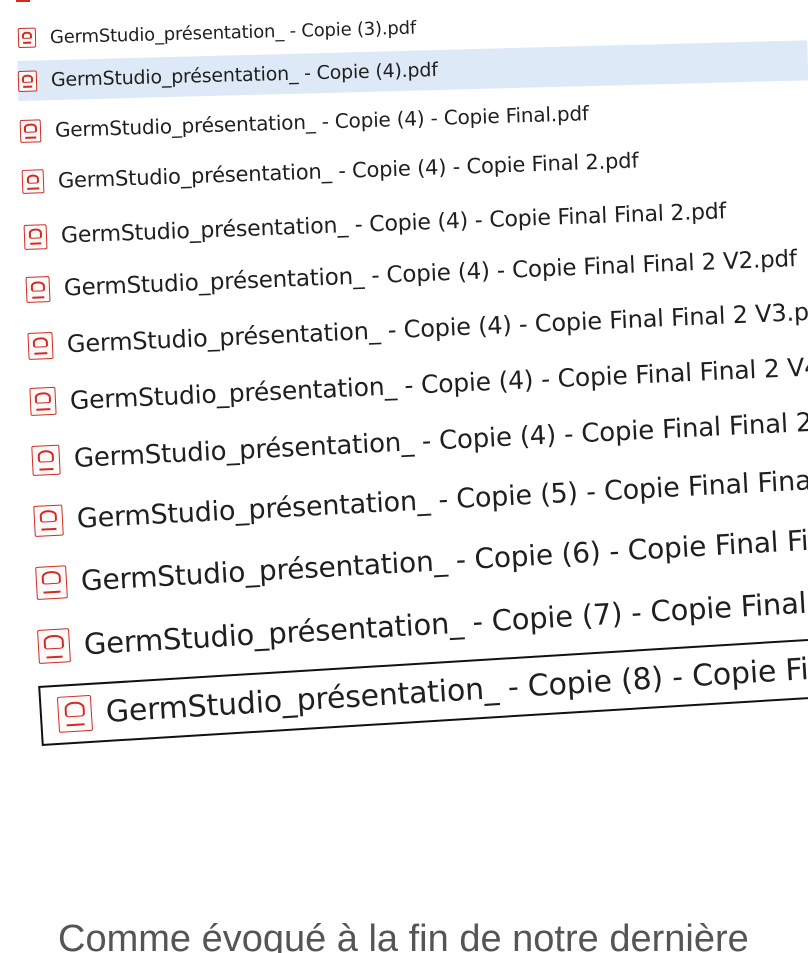  What do you see at coordinates (233, 32) in the screenshot?
I see `file-name: GermStudio_présentation_ - Copie (3).pdf` at bounding box center [233, 32].